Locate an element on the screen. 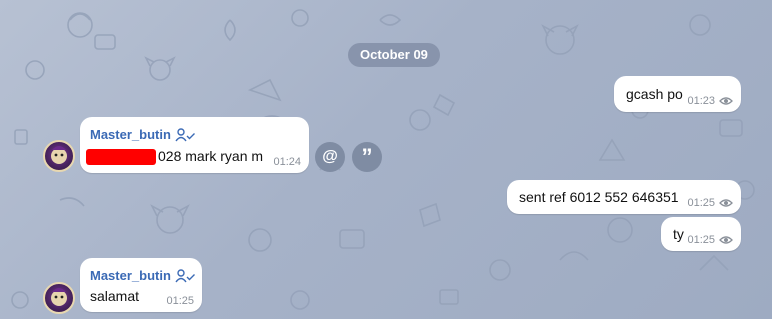  at-icon: @ is located at coordinates (330, 156).